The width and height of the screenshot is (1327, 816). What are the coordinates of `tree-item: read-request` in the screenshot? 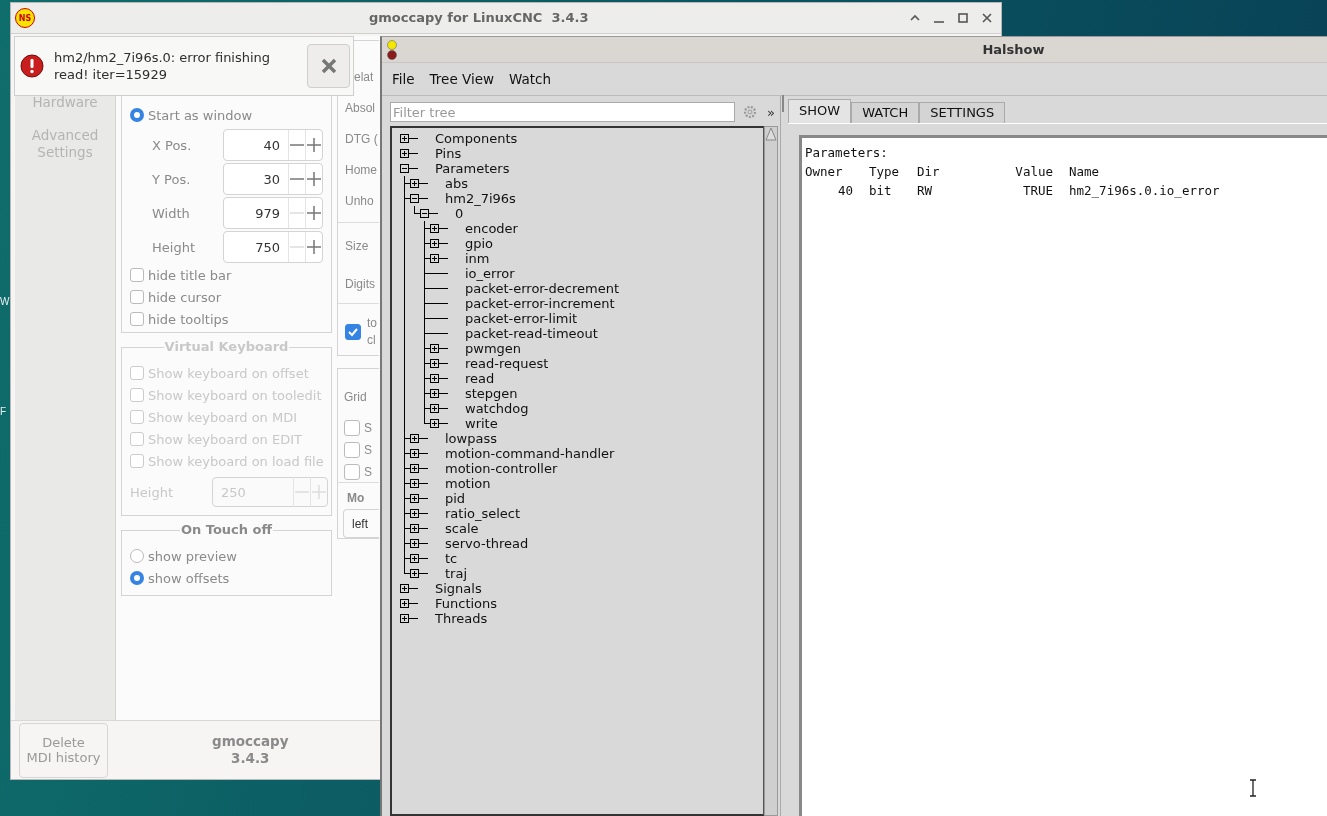 It's located at (502, 363).